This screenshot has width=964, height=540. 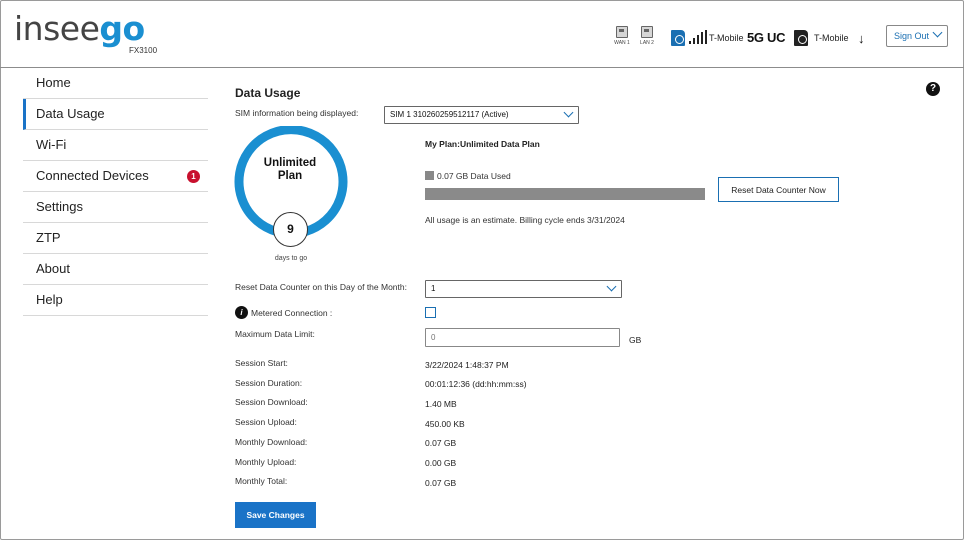 What do you see at coordinates (115, 114) in the screenshot?
I see `sidebar-item-data-usage: Data Usage` at bounding box center [115, 114].